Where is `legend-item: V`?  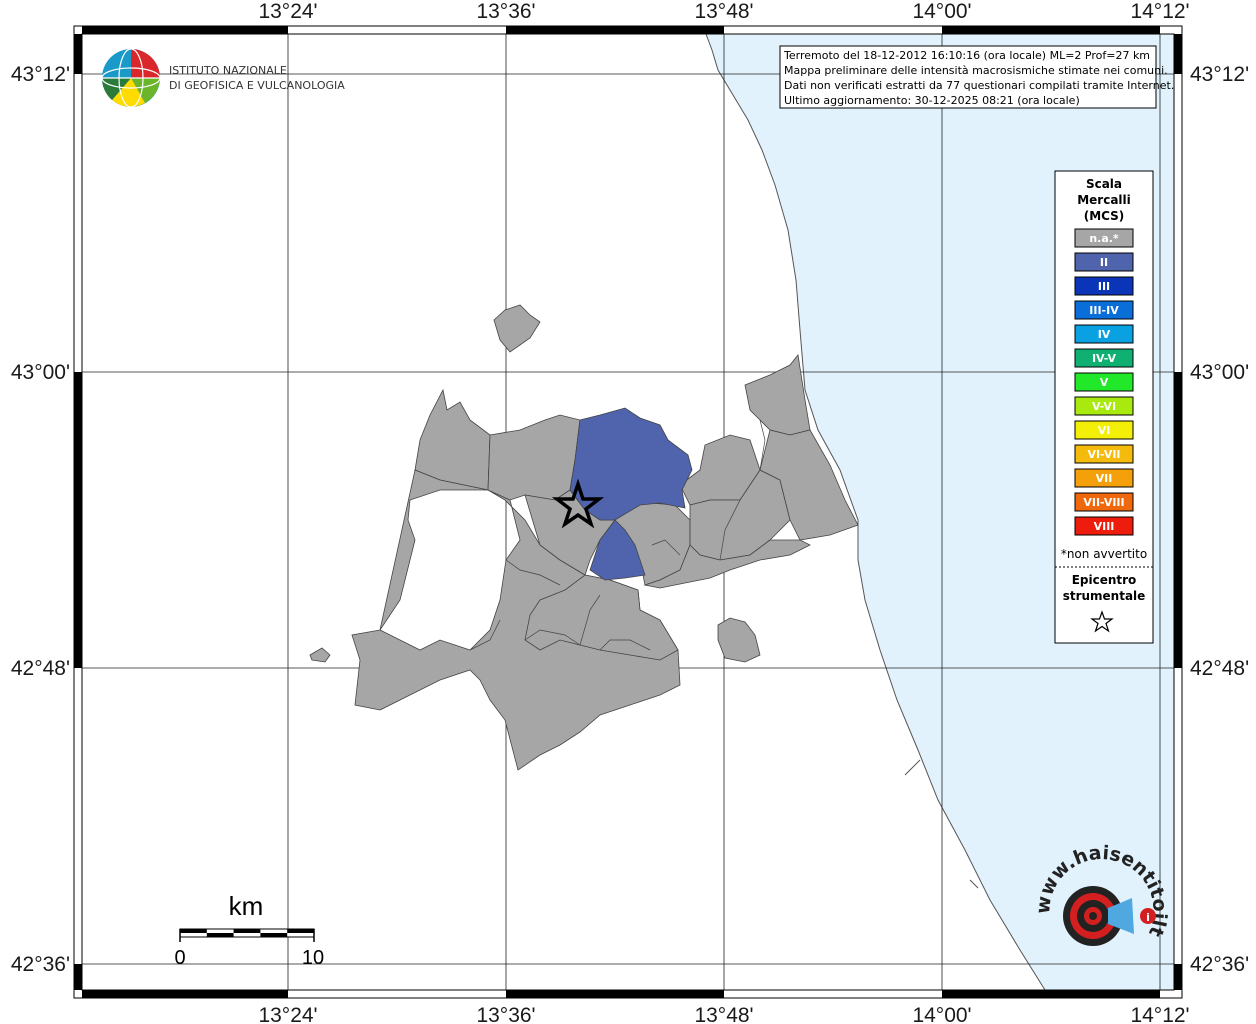
legend-item: V is located at coordinates (1104, 382).